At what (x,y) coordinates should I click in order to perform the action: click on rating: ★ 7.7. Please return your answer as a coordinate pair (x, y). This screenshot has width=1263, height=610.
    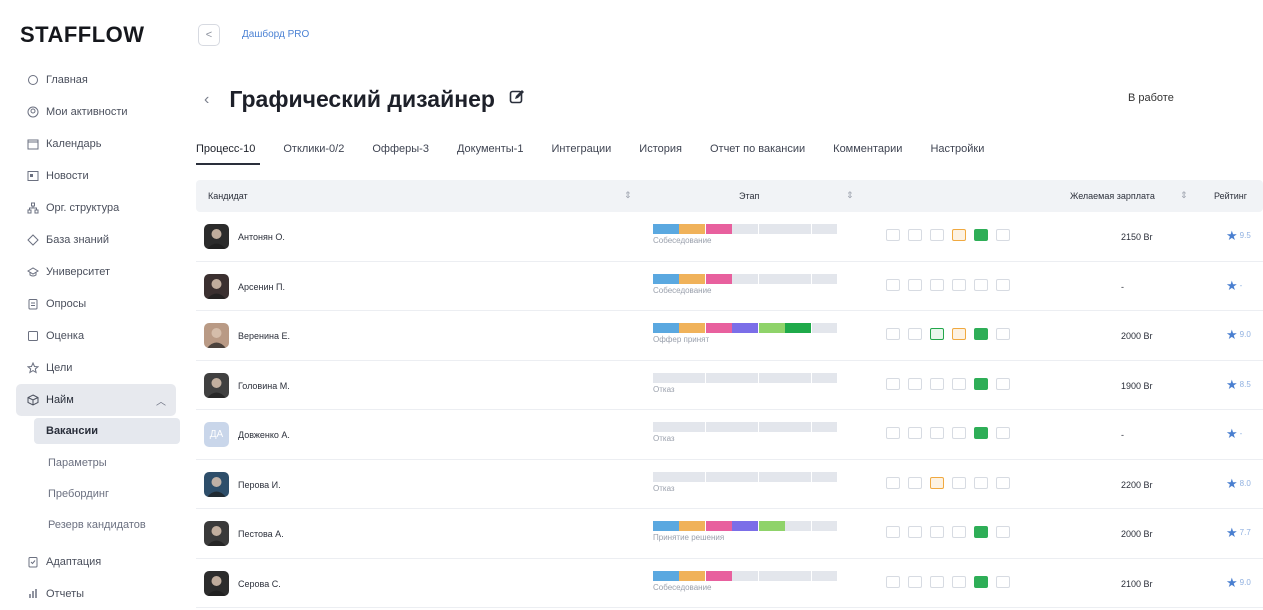
    Looking at the image, I should click on (1238, 533).